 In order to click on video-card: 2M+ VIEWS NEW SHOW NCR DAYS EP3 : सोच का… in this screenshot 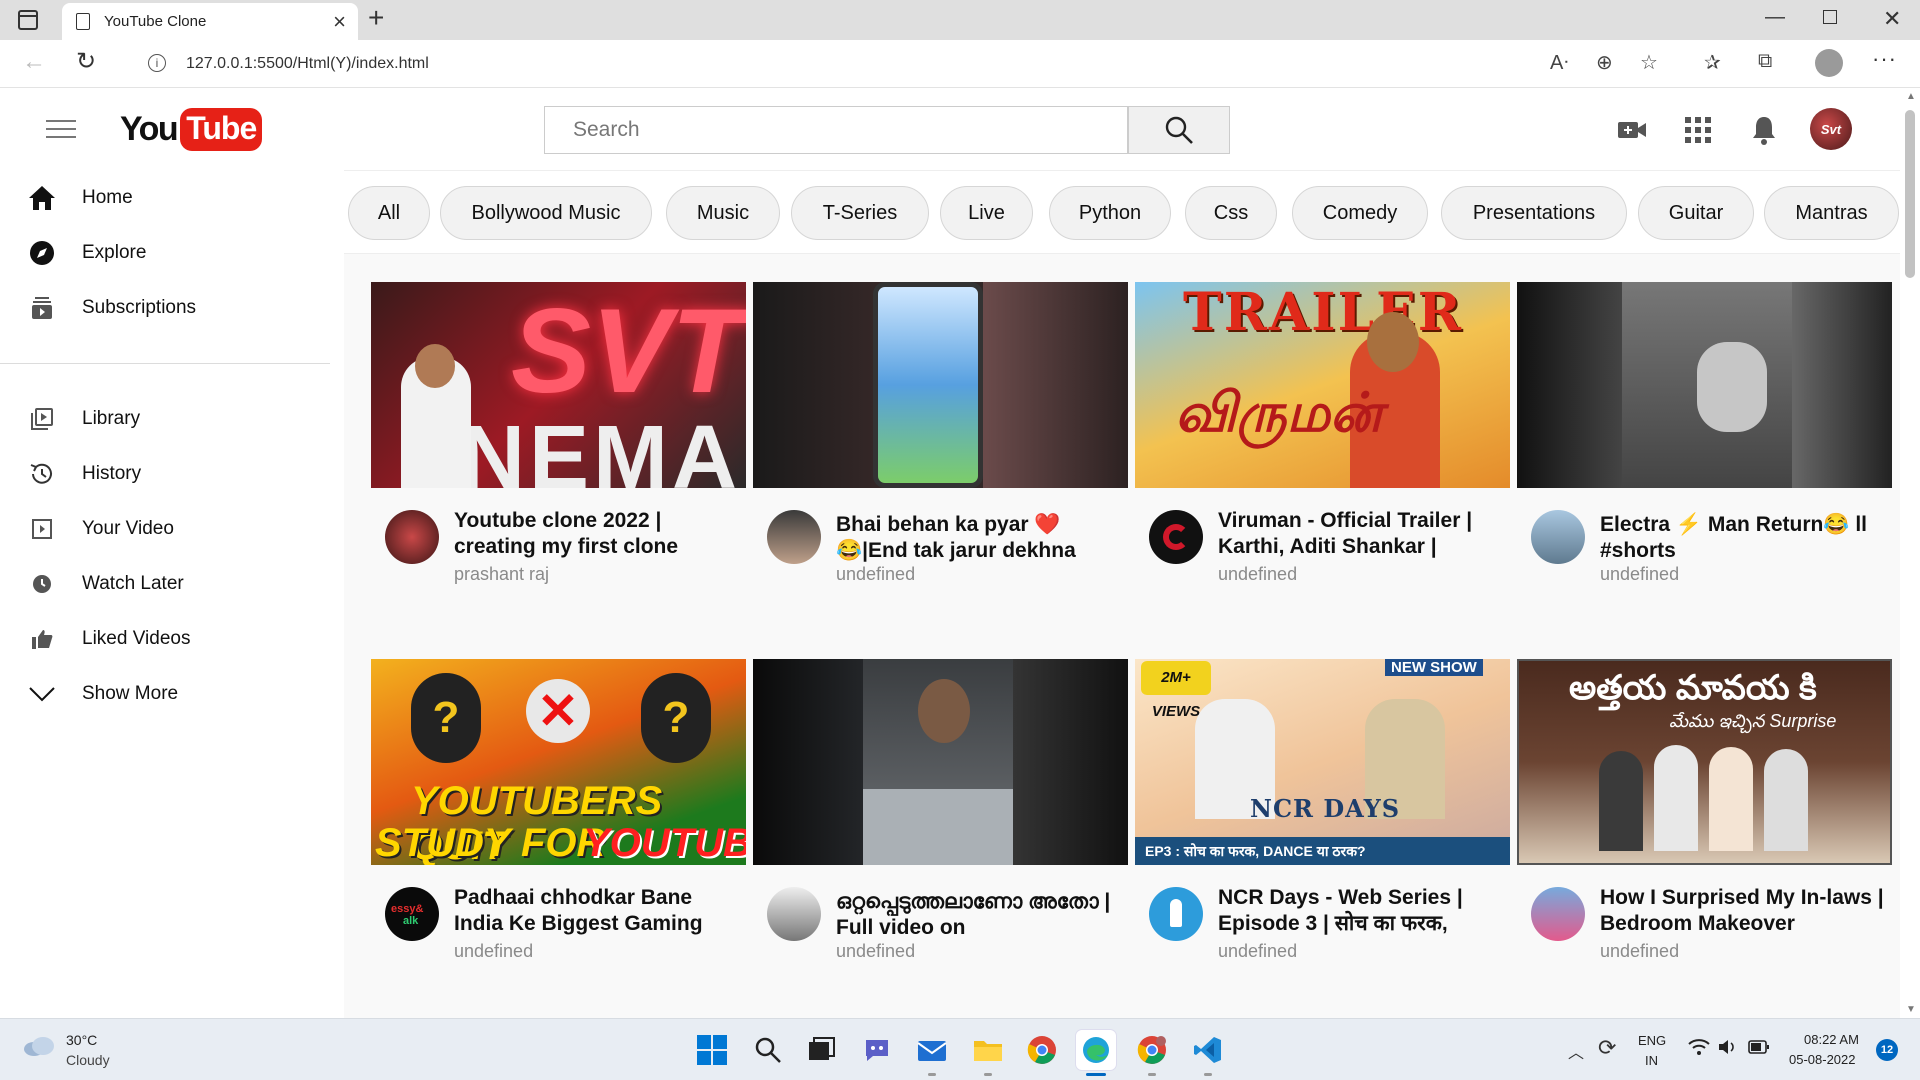, I will do `click(1322, 819)`.